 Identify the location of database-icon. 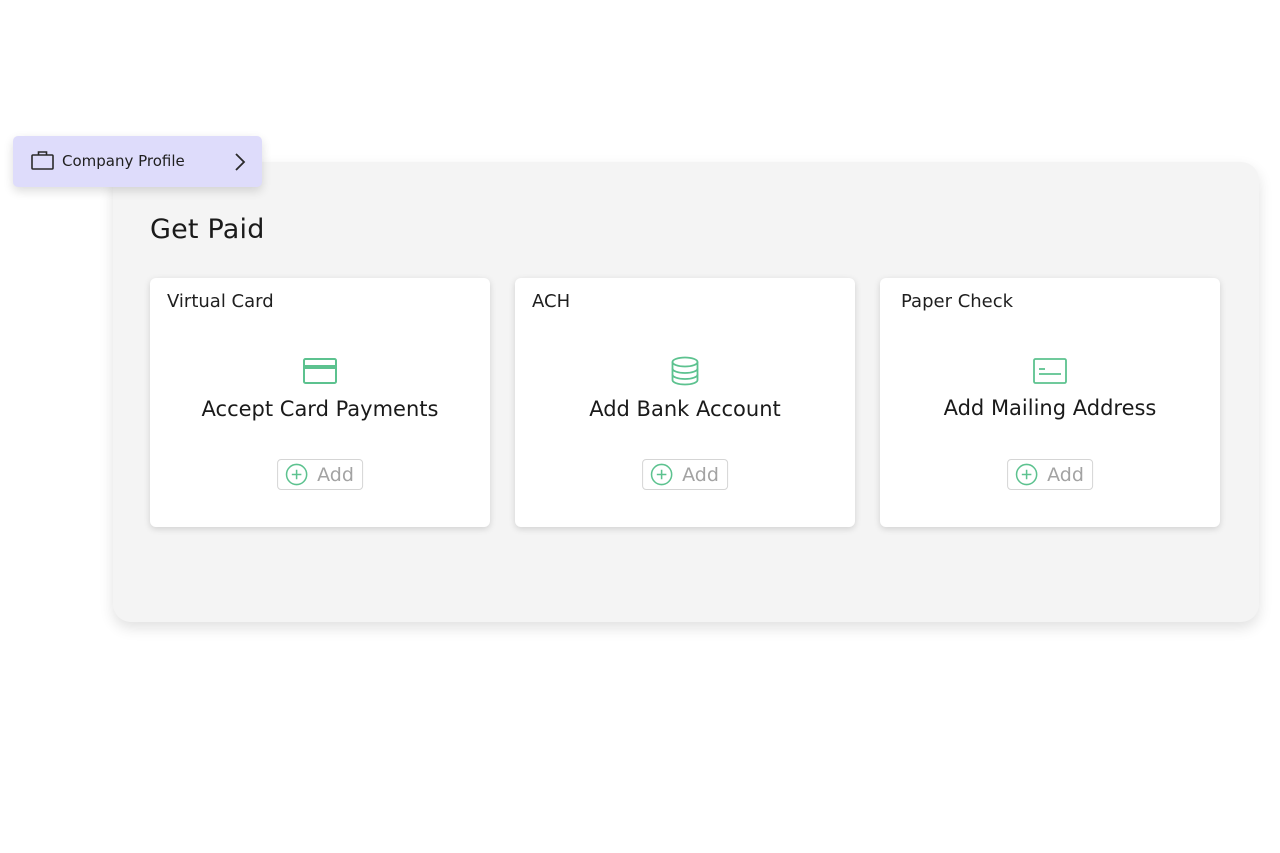
(685, 371).